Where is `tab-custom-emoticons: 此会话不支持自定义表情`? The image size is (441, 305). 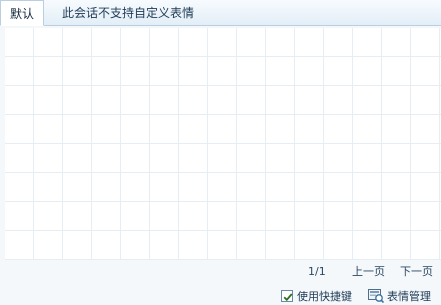 tab-custom-emoticons: 此会话不支持自定义表情 is located at coordinates (128, 13).